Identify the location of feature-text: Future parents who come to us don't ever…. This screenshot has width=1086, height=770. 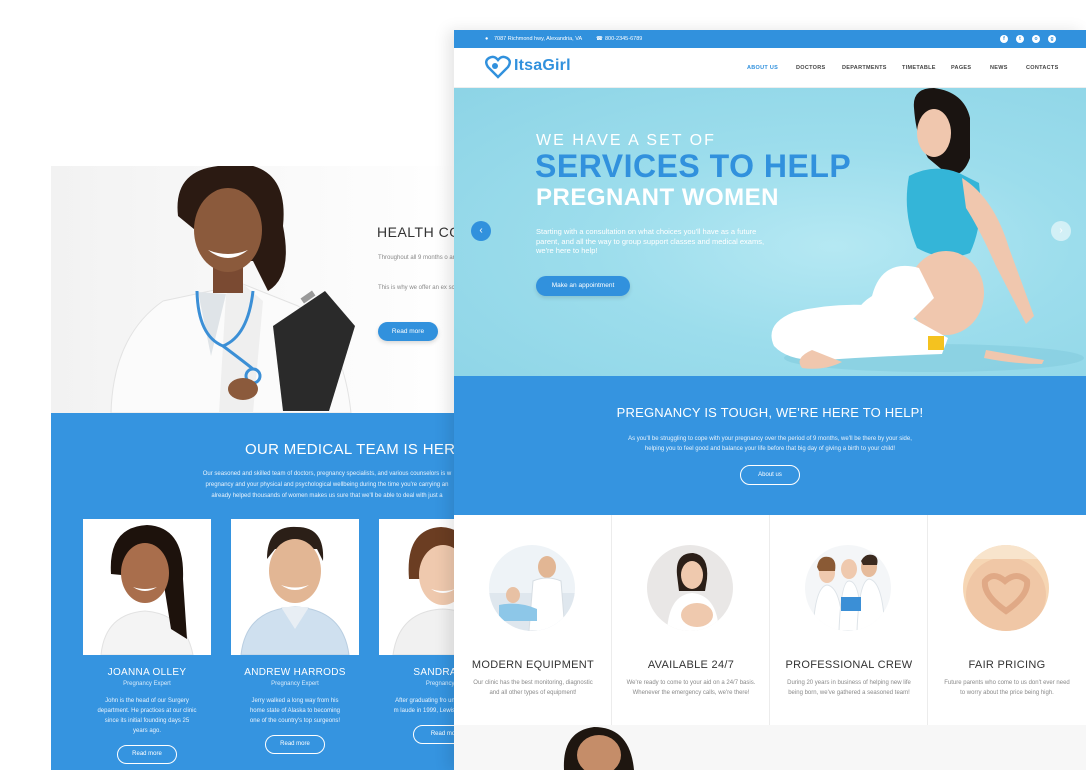
(1007, 688).